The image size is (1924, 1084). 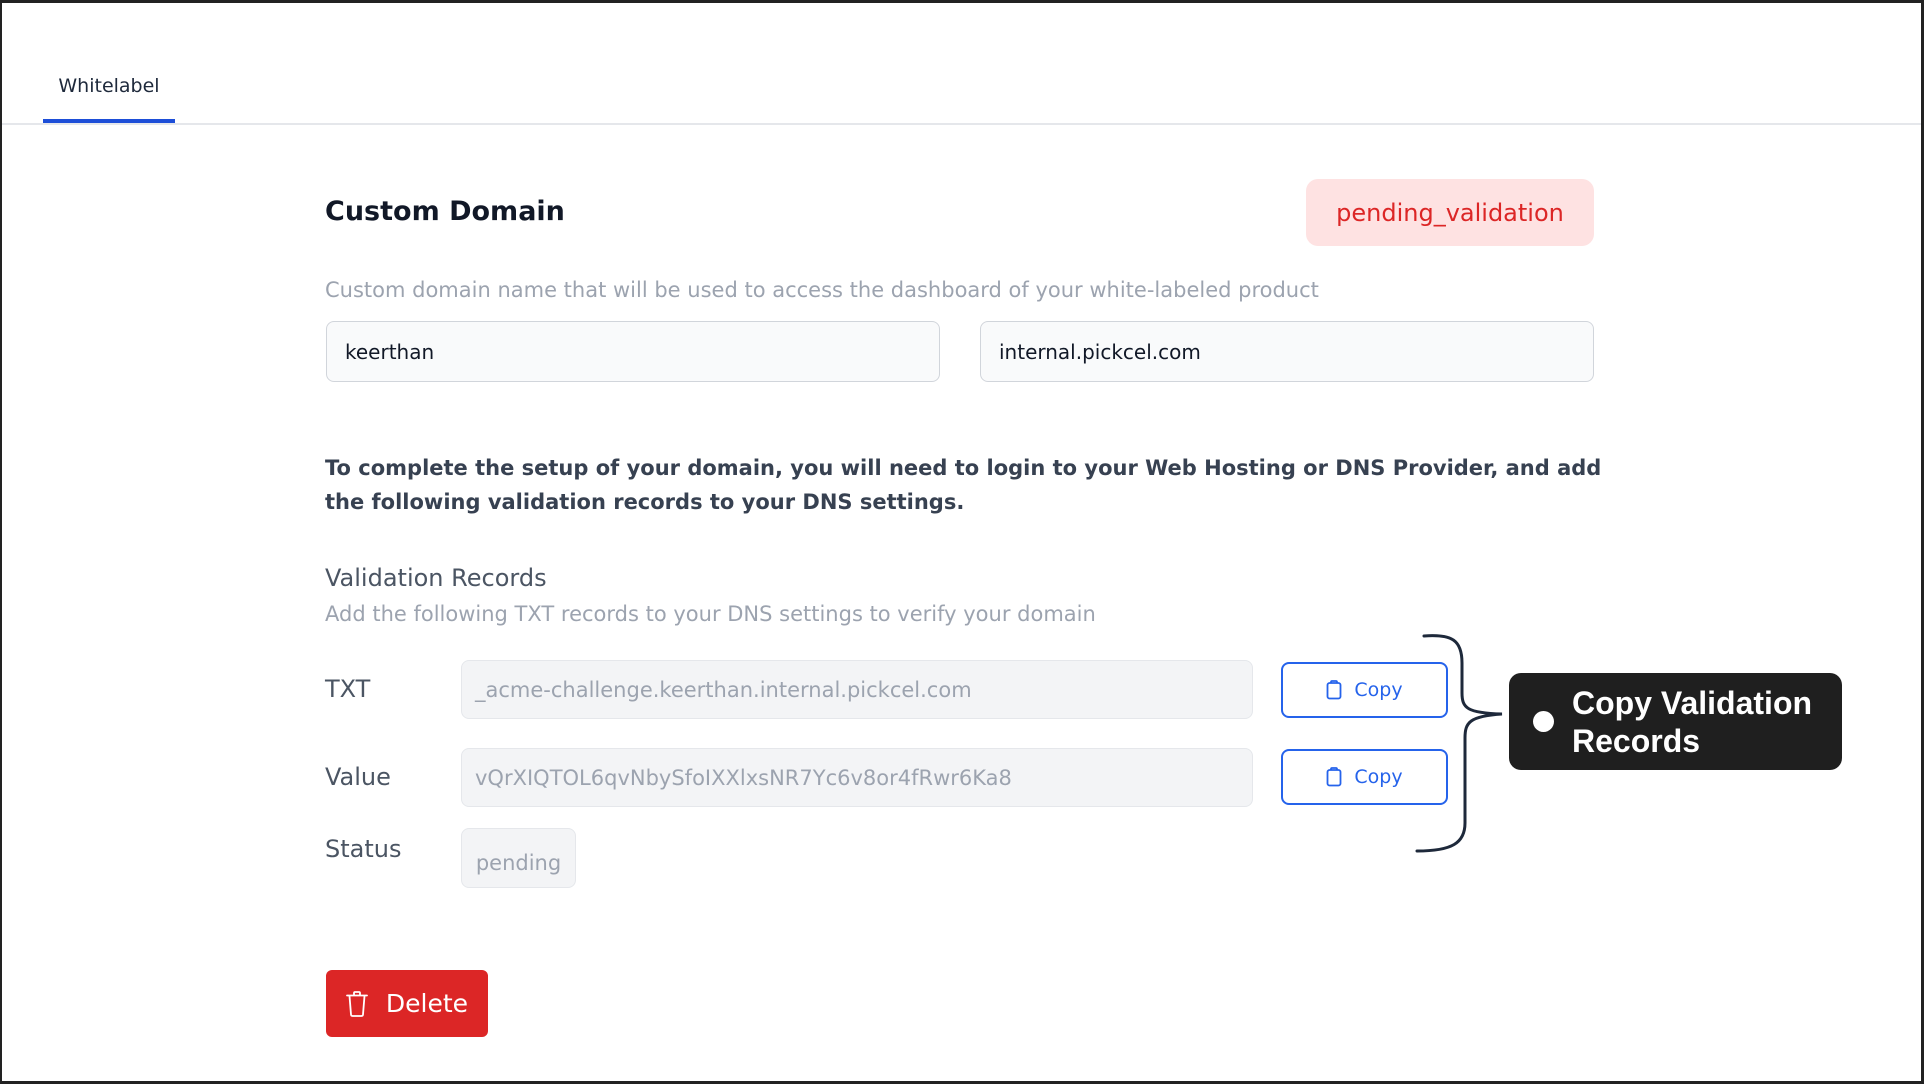 I want to click on txt-label: TXT, so click(x=348, y=689).